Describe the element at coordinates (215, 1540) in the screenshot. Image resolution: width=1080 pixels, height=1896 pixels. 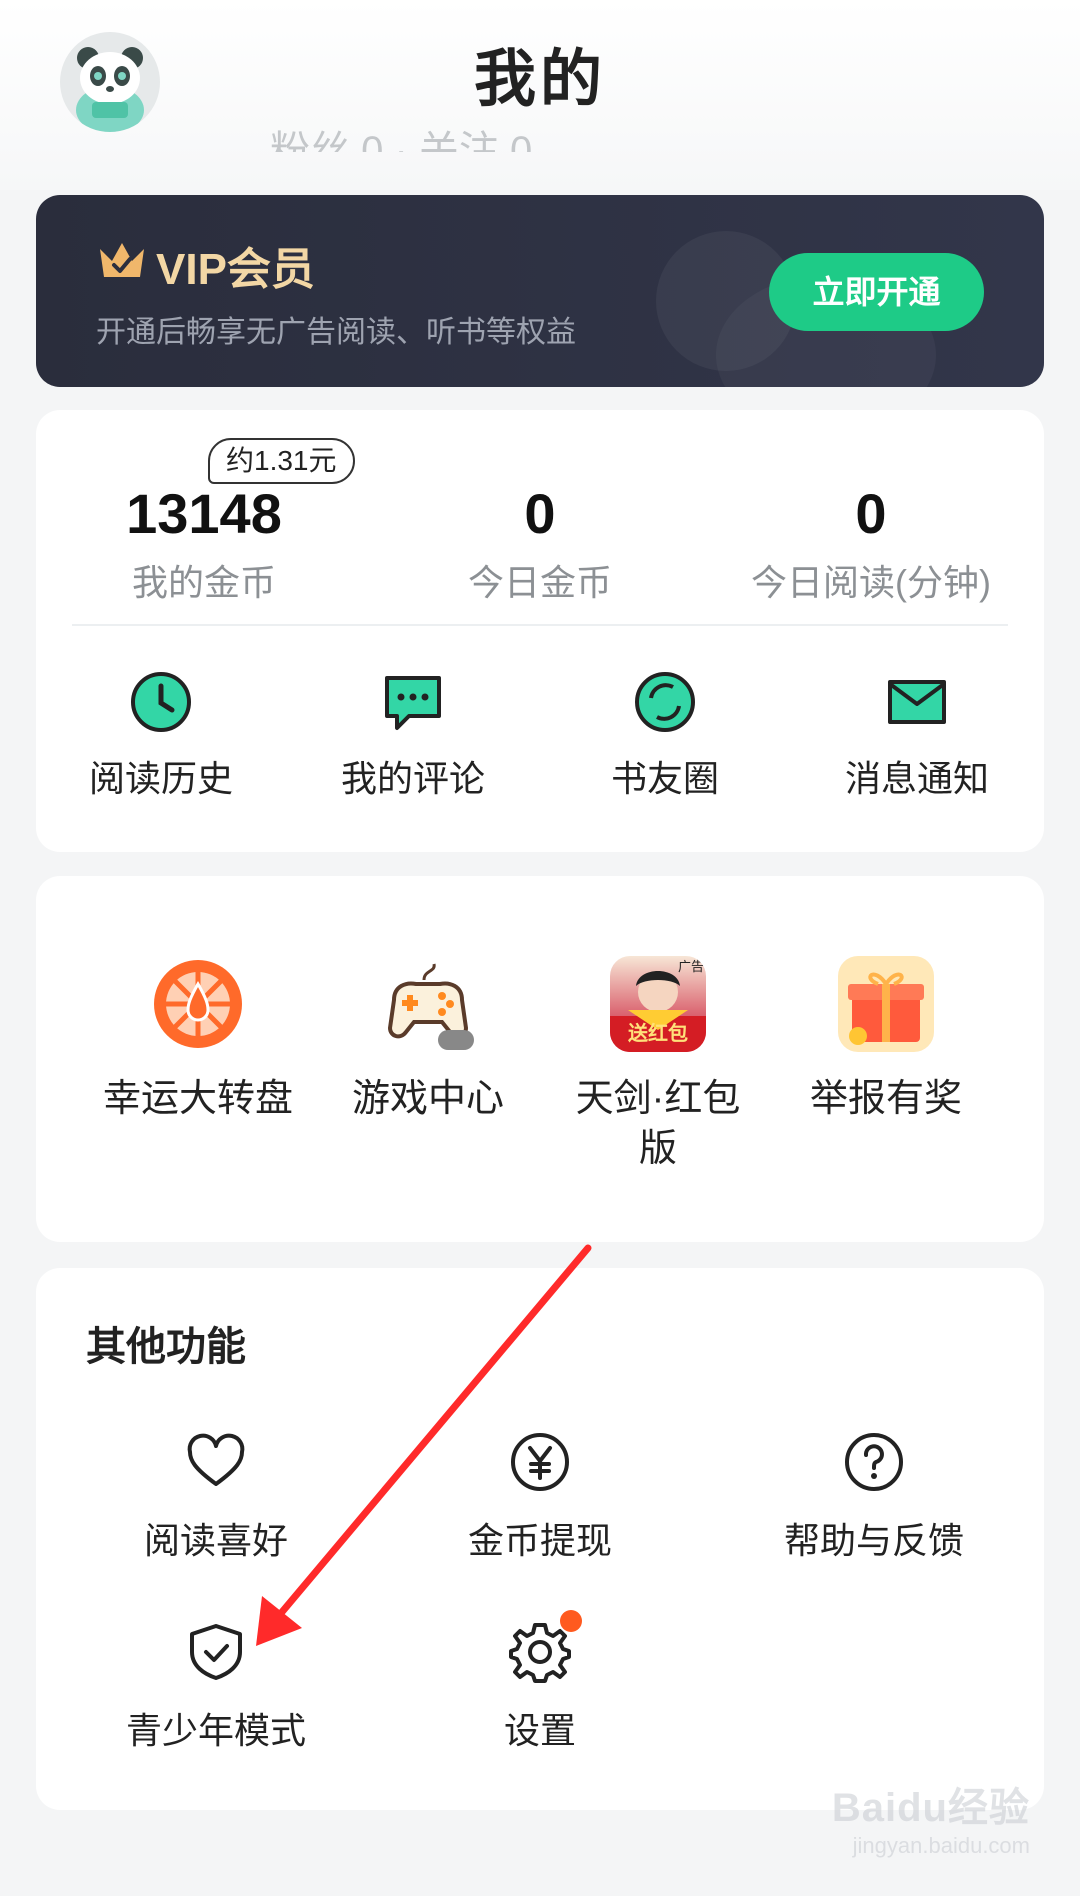
I see `option-label: 阅读喜好` at that location.